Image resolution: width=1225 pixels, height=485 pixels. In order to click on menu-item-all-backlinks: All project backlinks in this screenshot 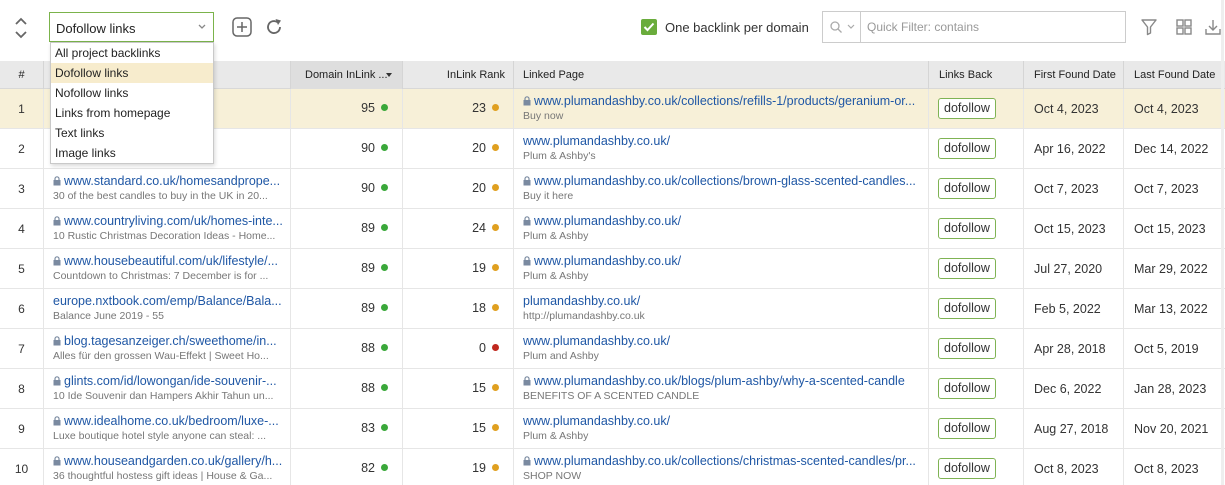, I will do `click(132, 53)`.